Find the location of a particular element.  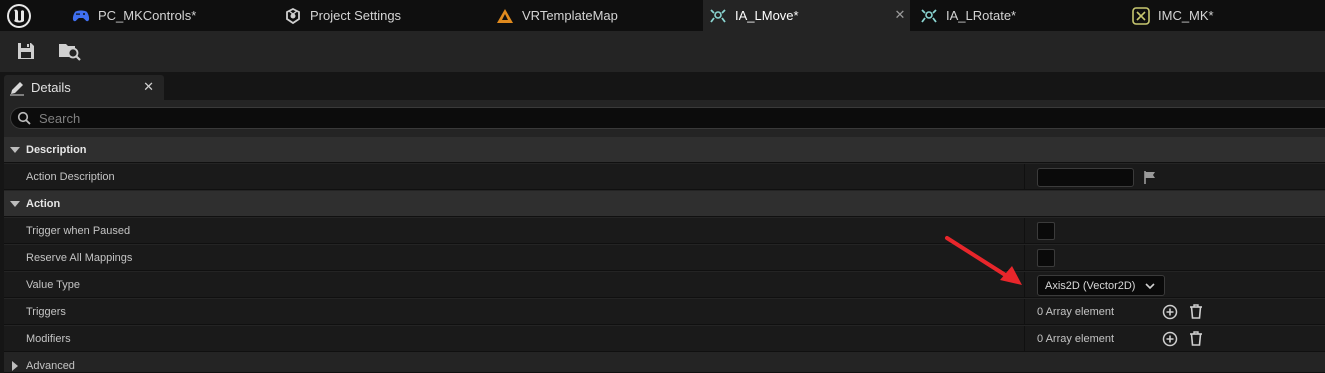

search-input is located at coordinates (639, 118).